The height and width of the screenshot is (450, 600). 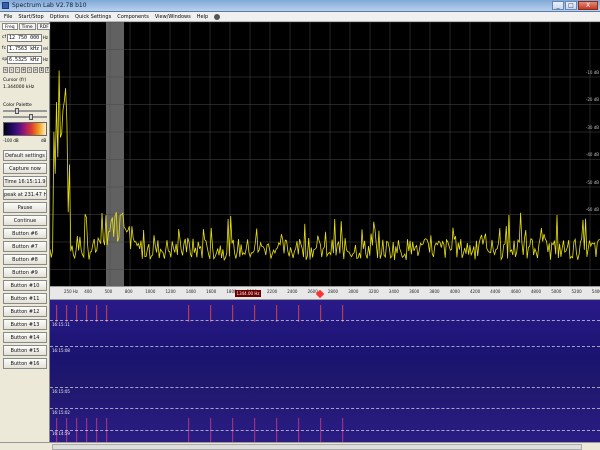 I want to click on button-11: Button #11, so click(x=25, y=298).